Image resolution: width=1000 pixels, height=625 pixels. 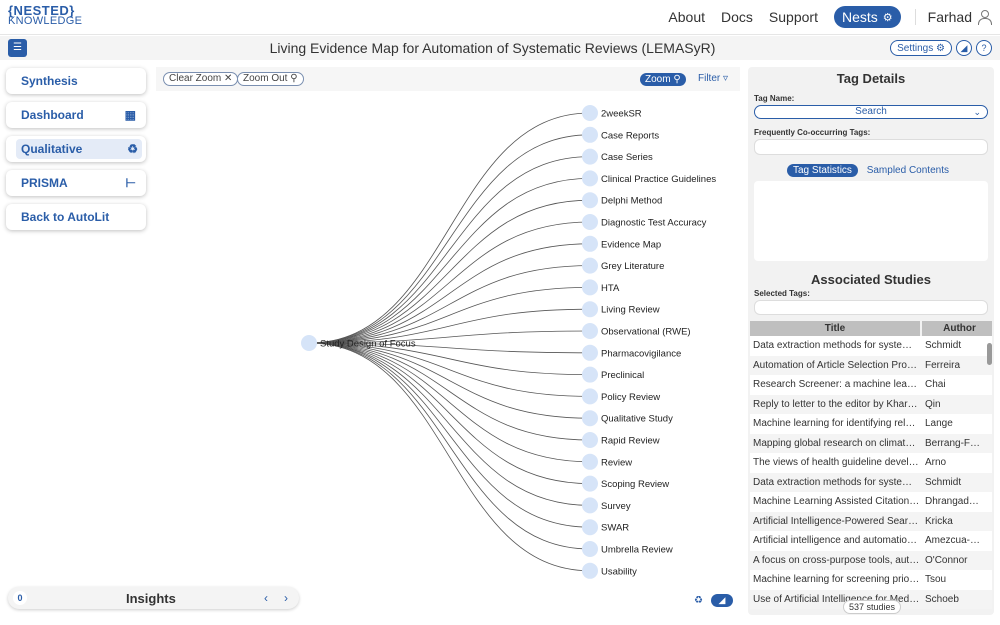 What do you see at coordinates (921, 48) in the screenshot?
I see `settings-button: Settings ⚙` at bounding box center [921, 48].